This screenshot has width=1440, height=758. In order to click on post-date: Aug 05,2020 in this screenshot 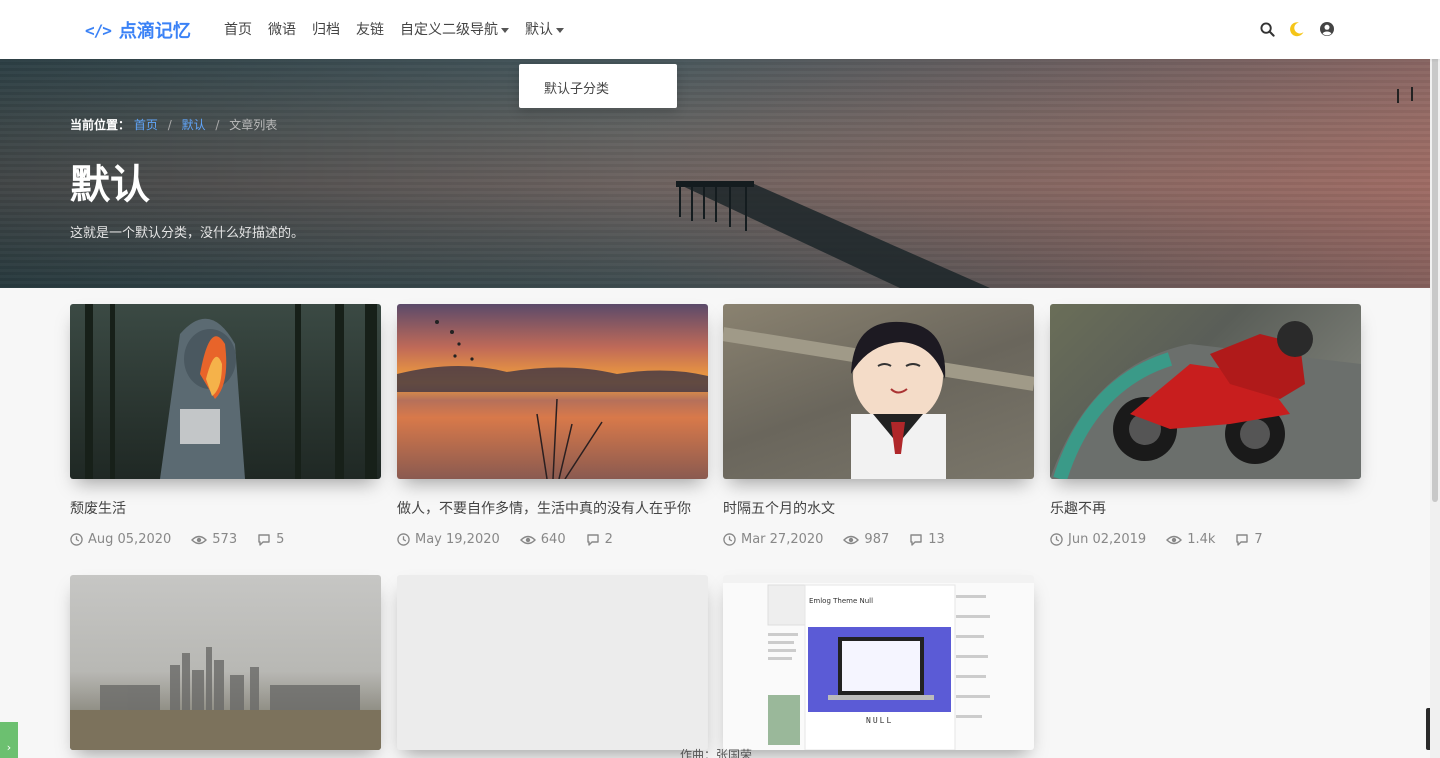, I will do `click(130, 539)`.